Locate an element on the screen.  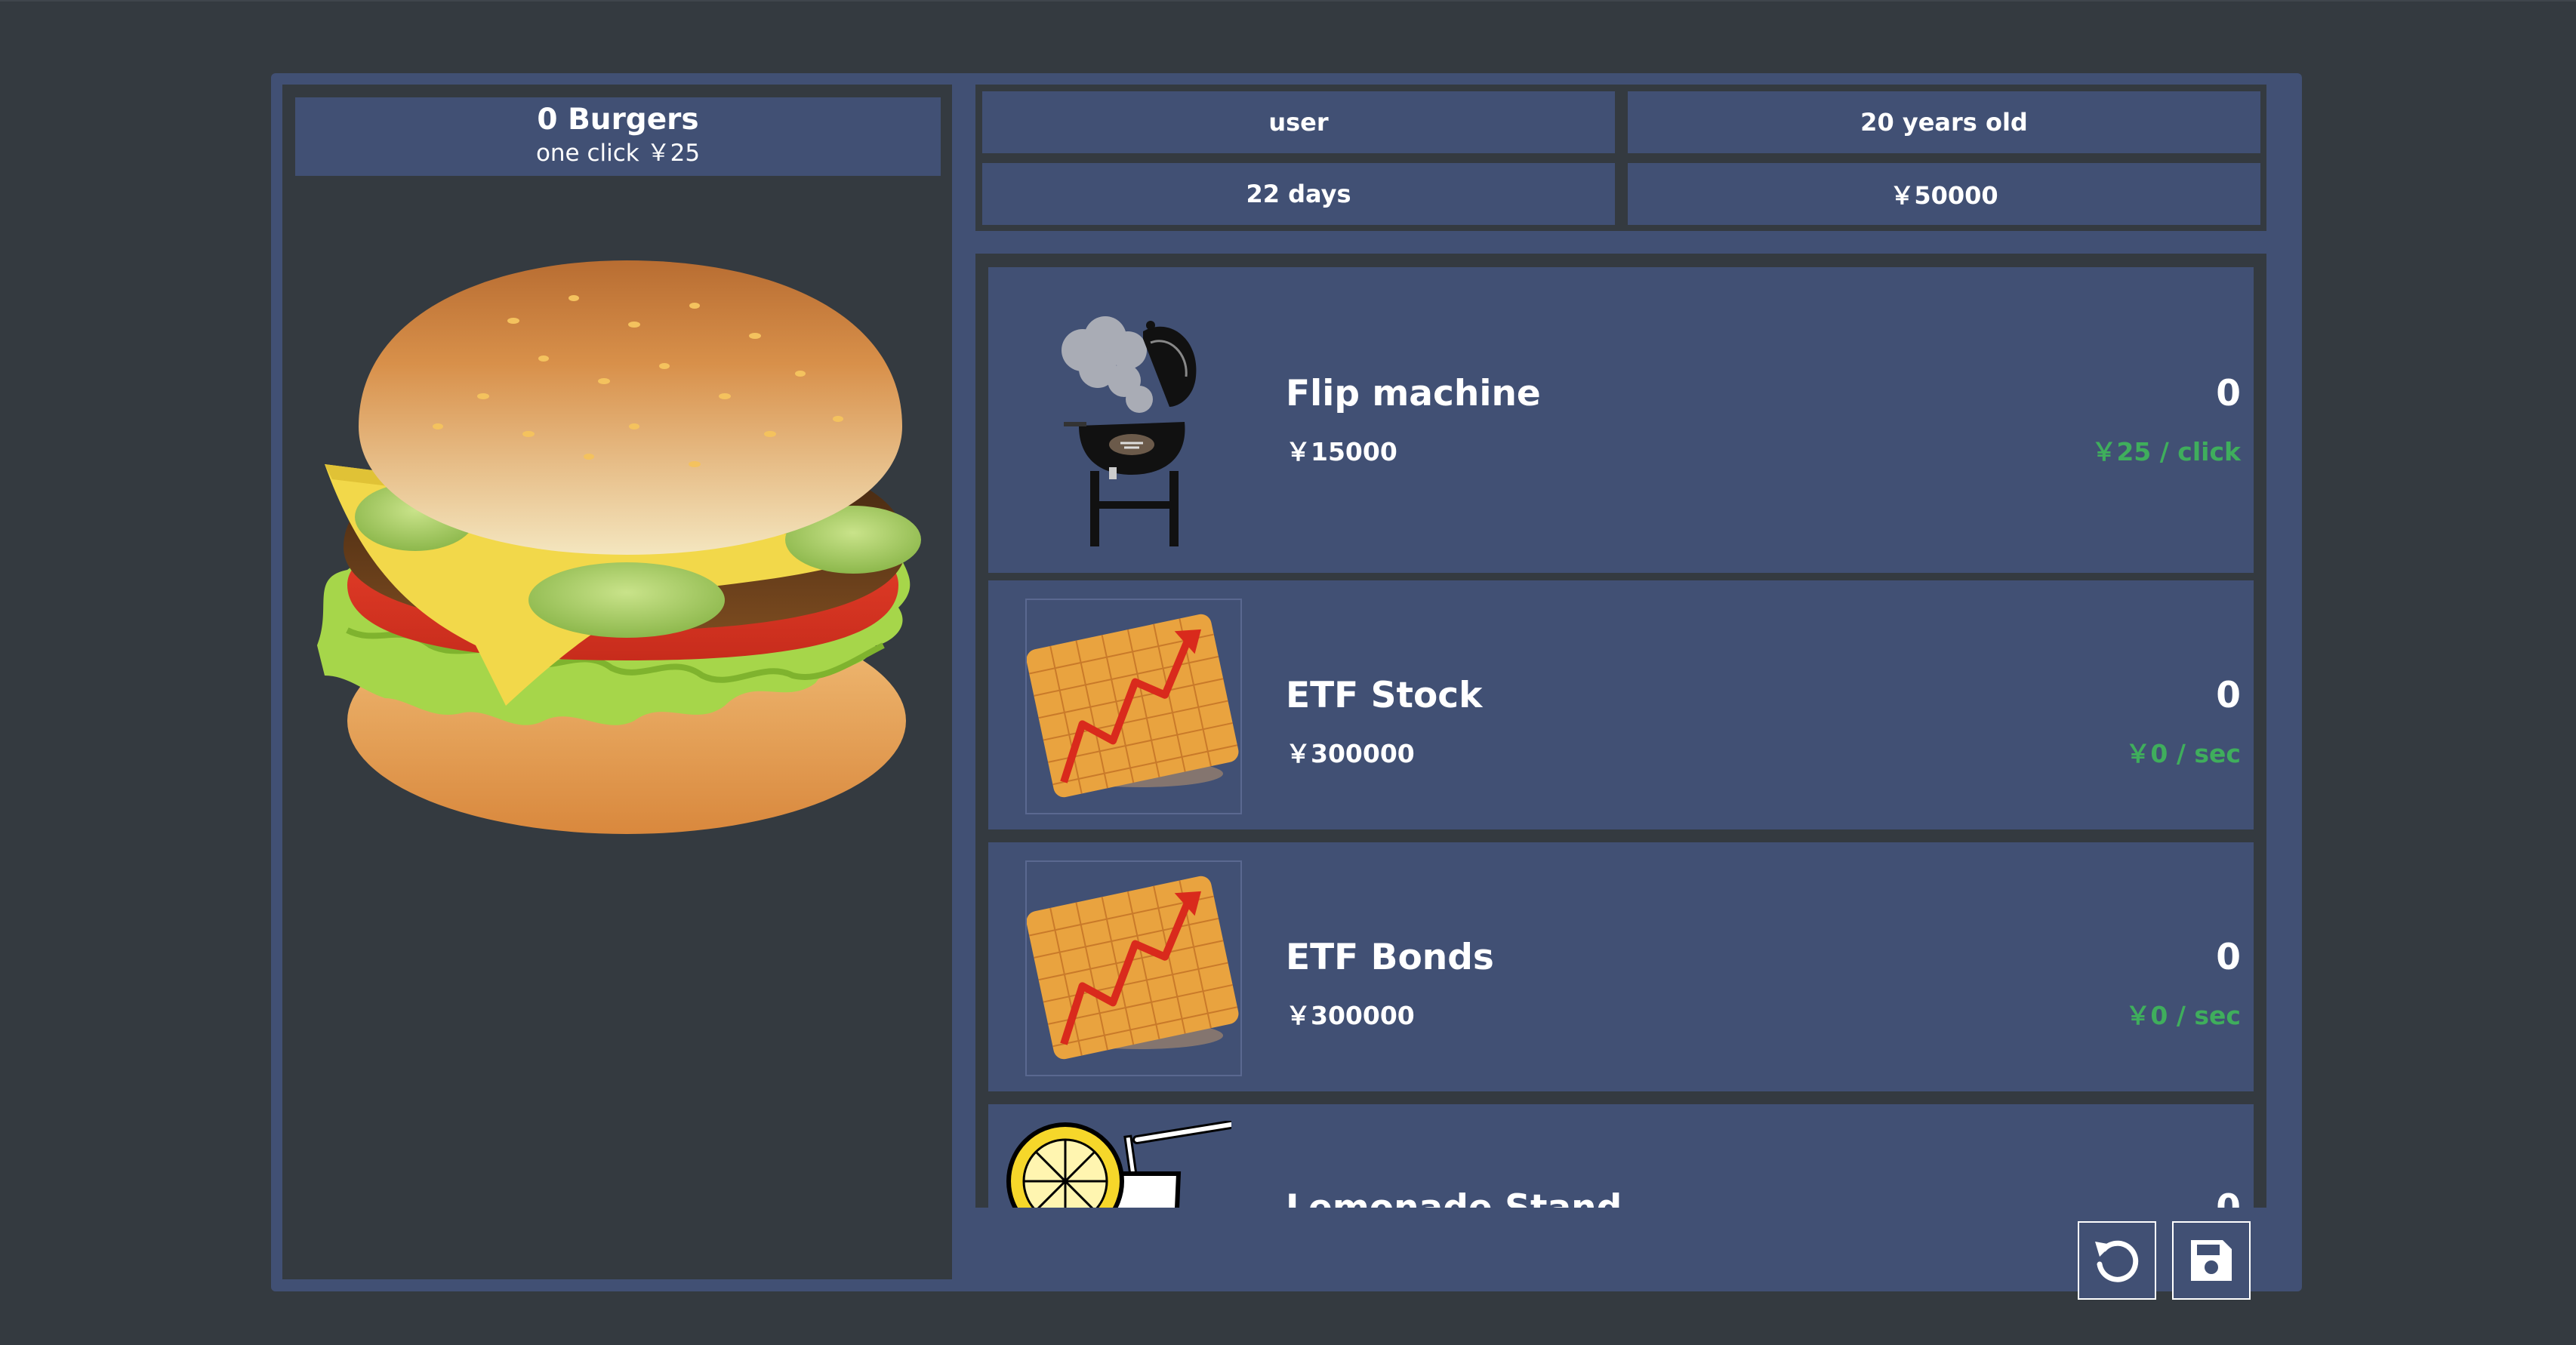
item-name: ETF Bonds is located at coordinates (1390, 958).